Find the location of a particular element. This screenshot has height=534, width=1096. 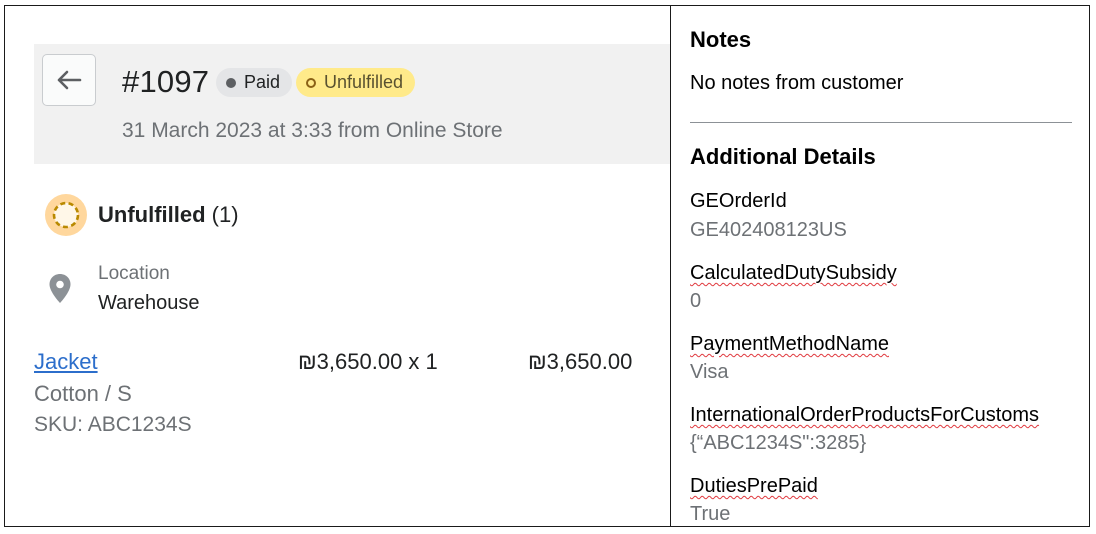

detail-key-calculateddutysubsidy: CalculatedDutySubsidy is located at coordinates (793, 273).